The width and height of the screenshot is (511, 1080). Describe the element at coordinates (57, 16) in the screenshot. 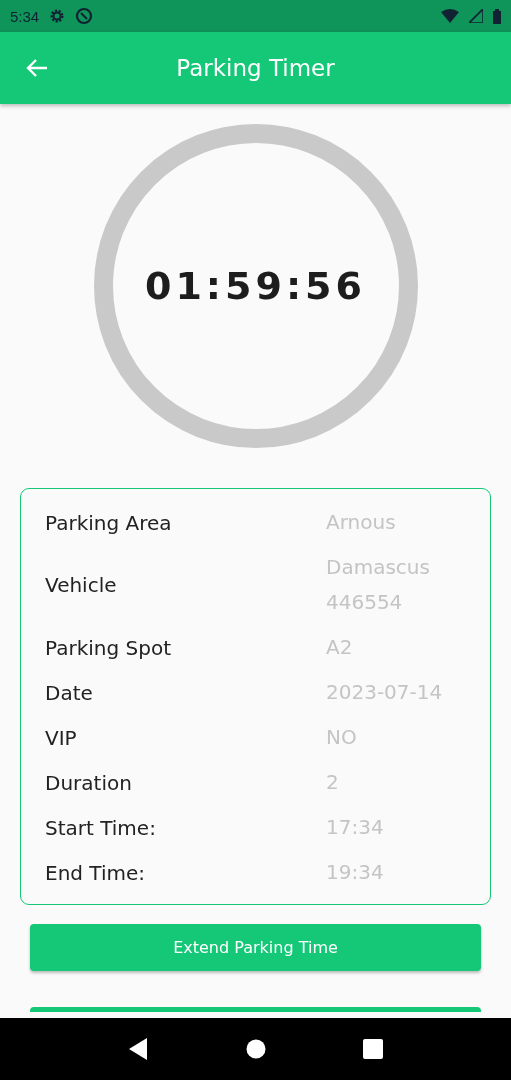

I see `gear-icon` at that location.